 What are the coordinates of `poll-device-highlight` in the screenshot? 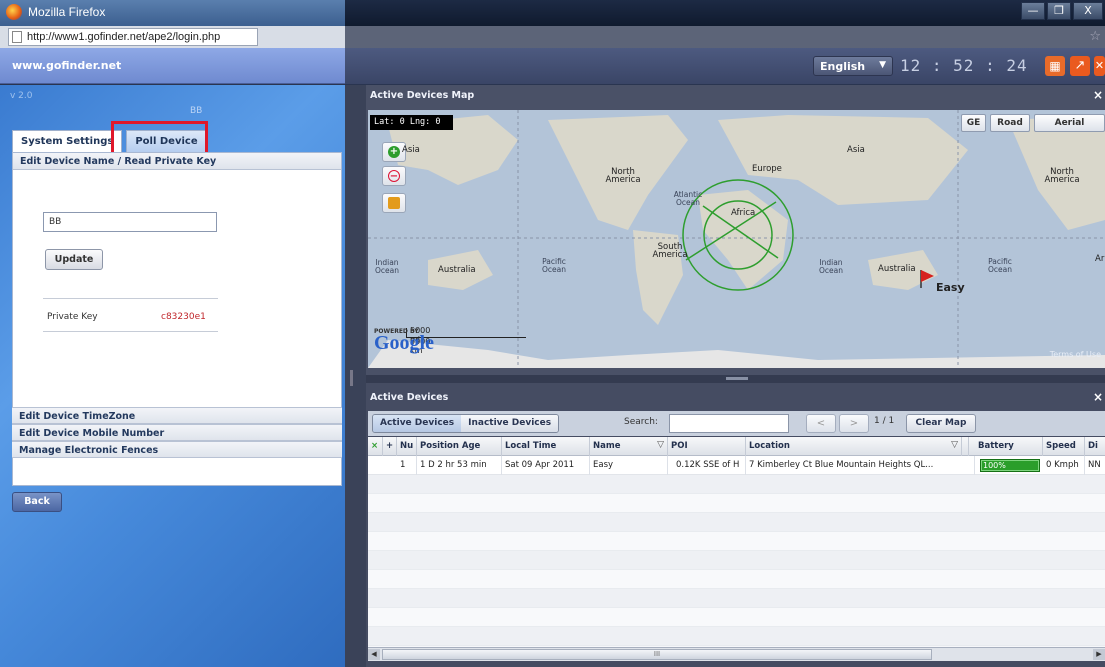 It's located at (159, 138).